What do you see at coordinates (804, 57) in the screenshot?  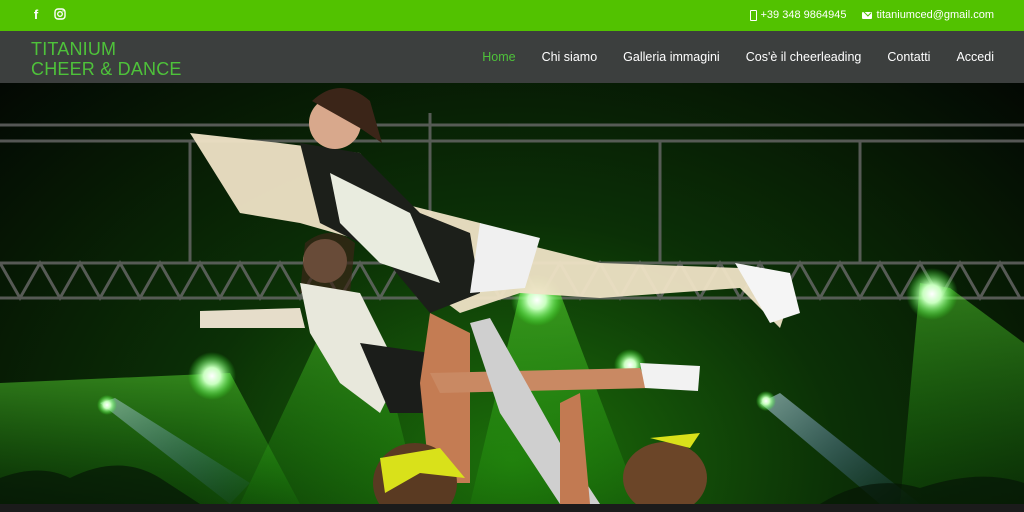 I see `nav-cheerleading: Cos'è il cheerleading` at bounding box center [804, 57].